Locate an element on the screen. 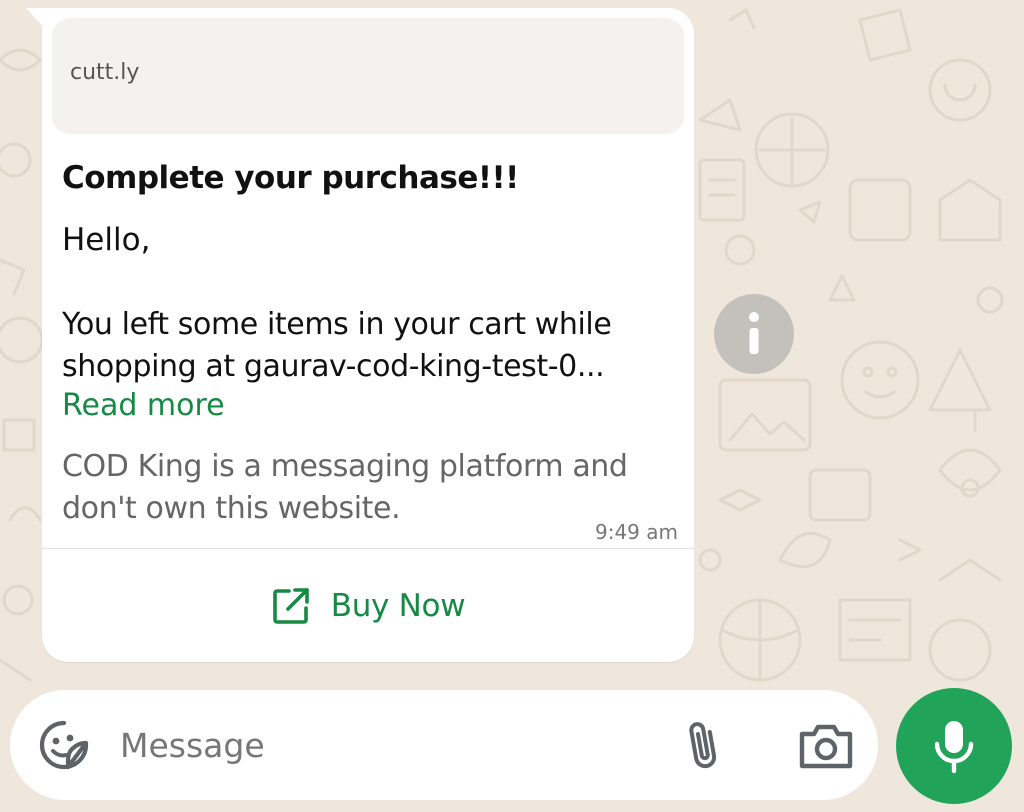 The height and width of the screenshot is (812, 1024). link-preview-domain: cutt.ly is located at coordinates (105, 72).